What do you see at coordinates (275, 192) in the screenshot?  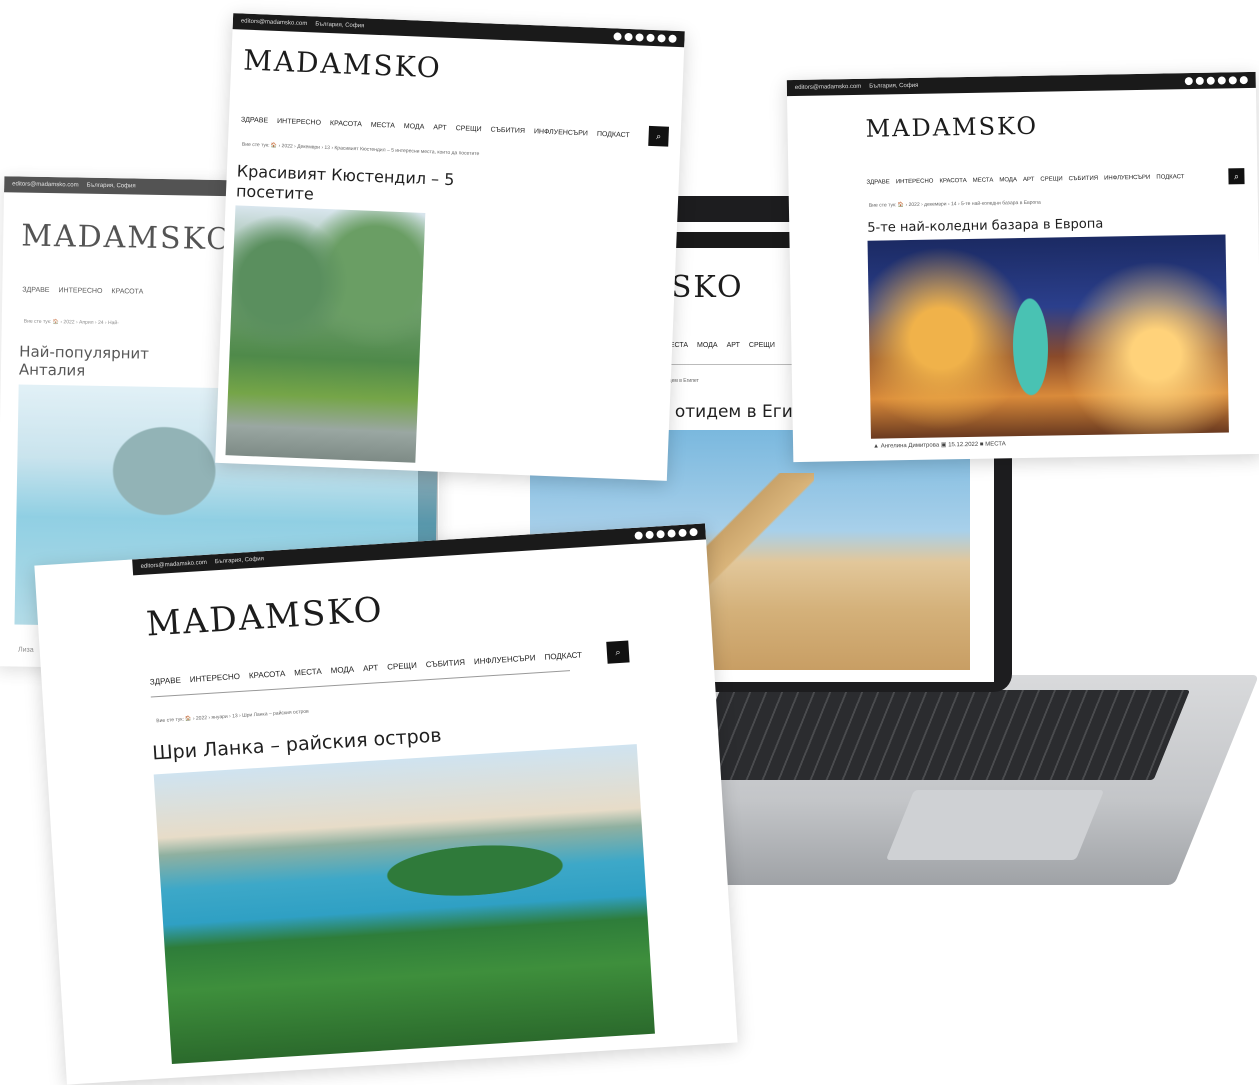 I see `page-title-line-2: посетите` at bounding box center [275, 192].